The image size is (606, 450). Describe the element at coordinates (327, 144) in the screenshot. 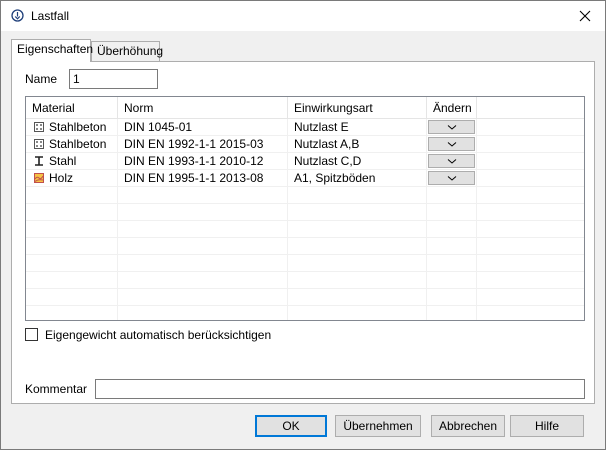

I see `einwirkungsart-cell: Nutzlast A,B` at that location.